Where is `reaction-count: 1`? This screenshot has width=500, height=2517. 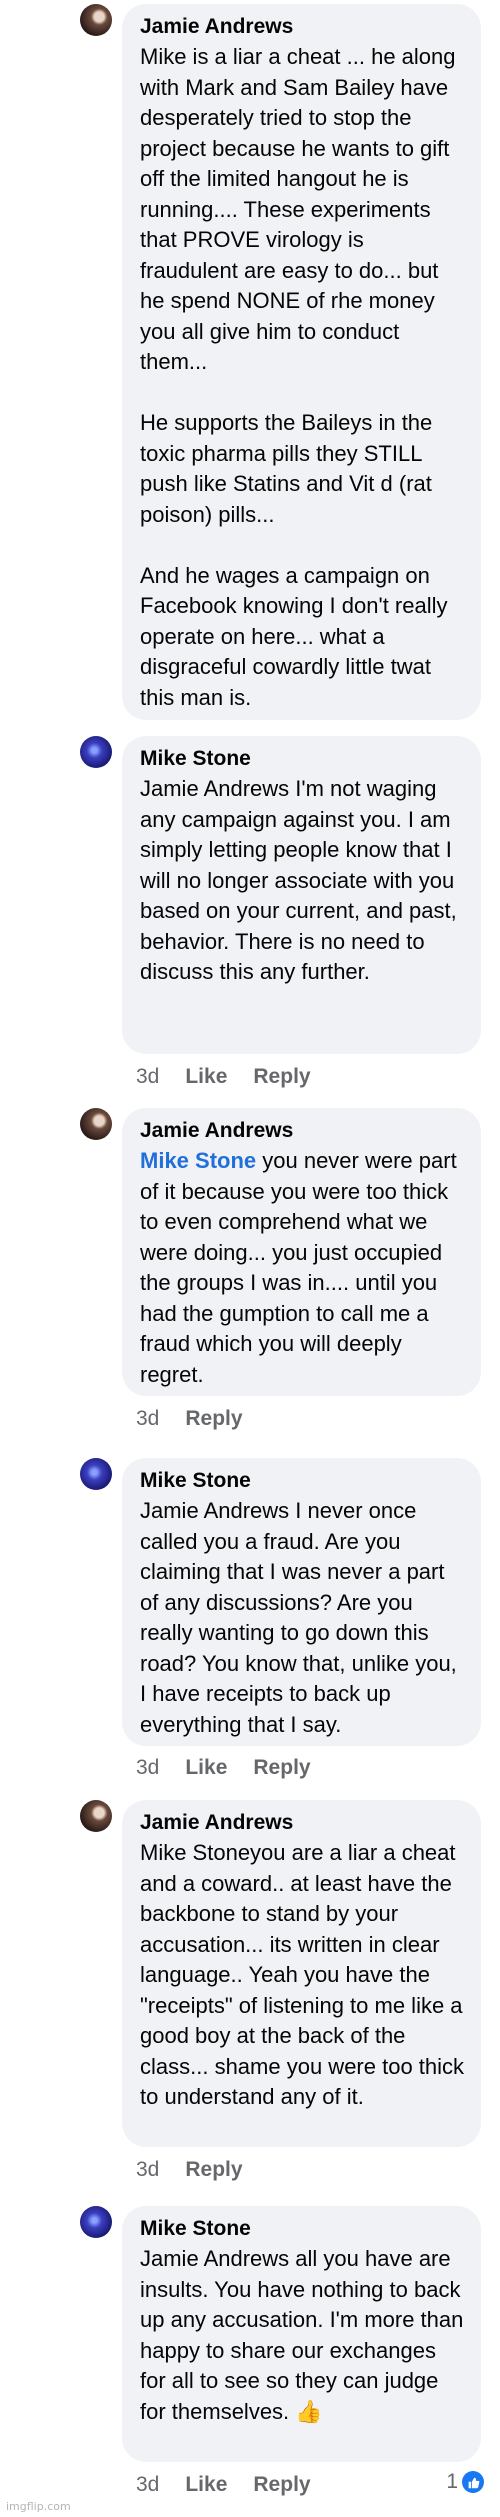 reaction-count: 1 is located at coordinates (452, 2481).